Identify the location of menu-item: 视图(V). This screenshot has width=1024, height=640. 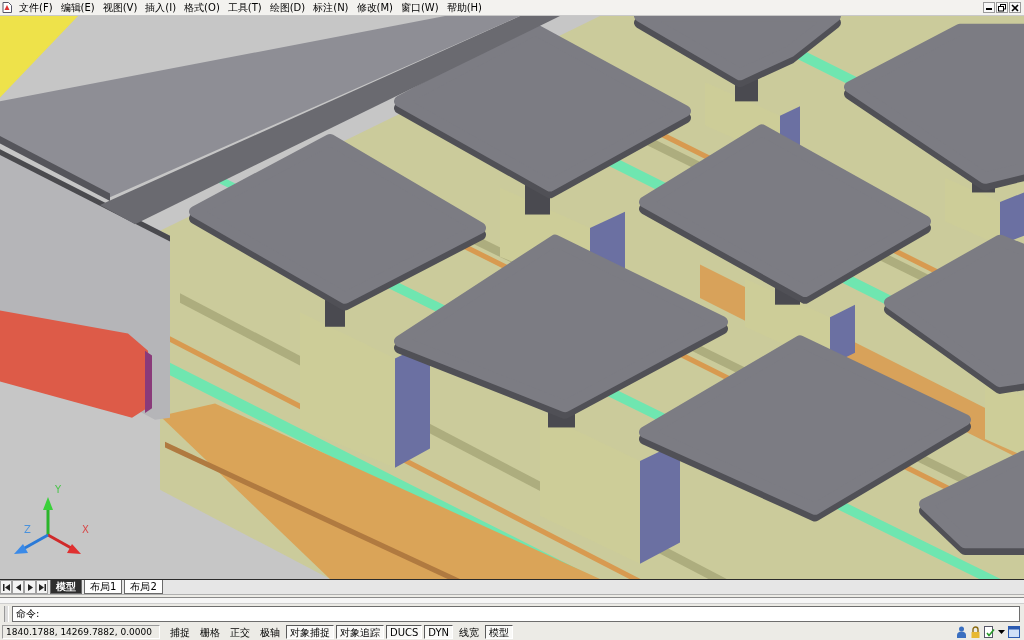
(120, 7).